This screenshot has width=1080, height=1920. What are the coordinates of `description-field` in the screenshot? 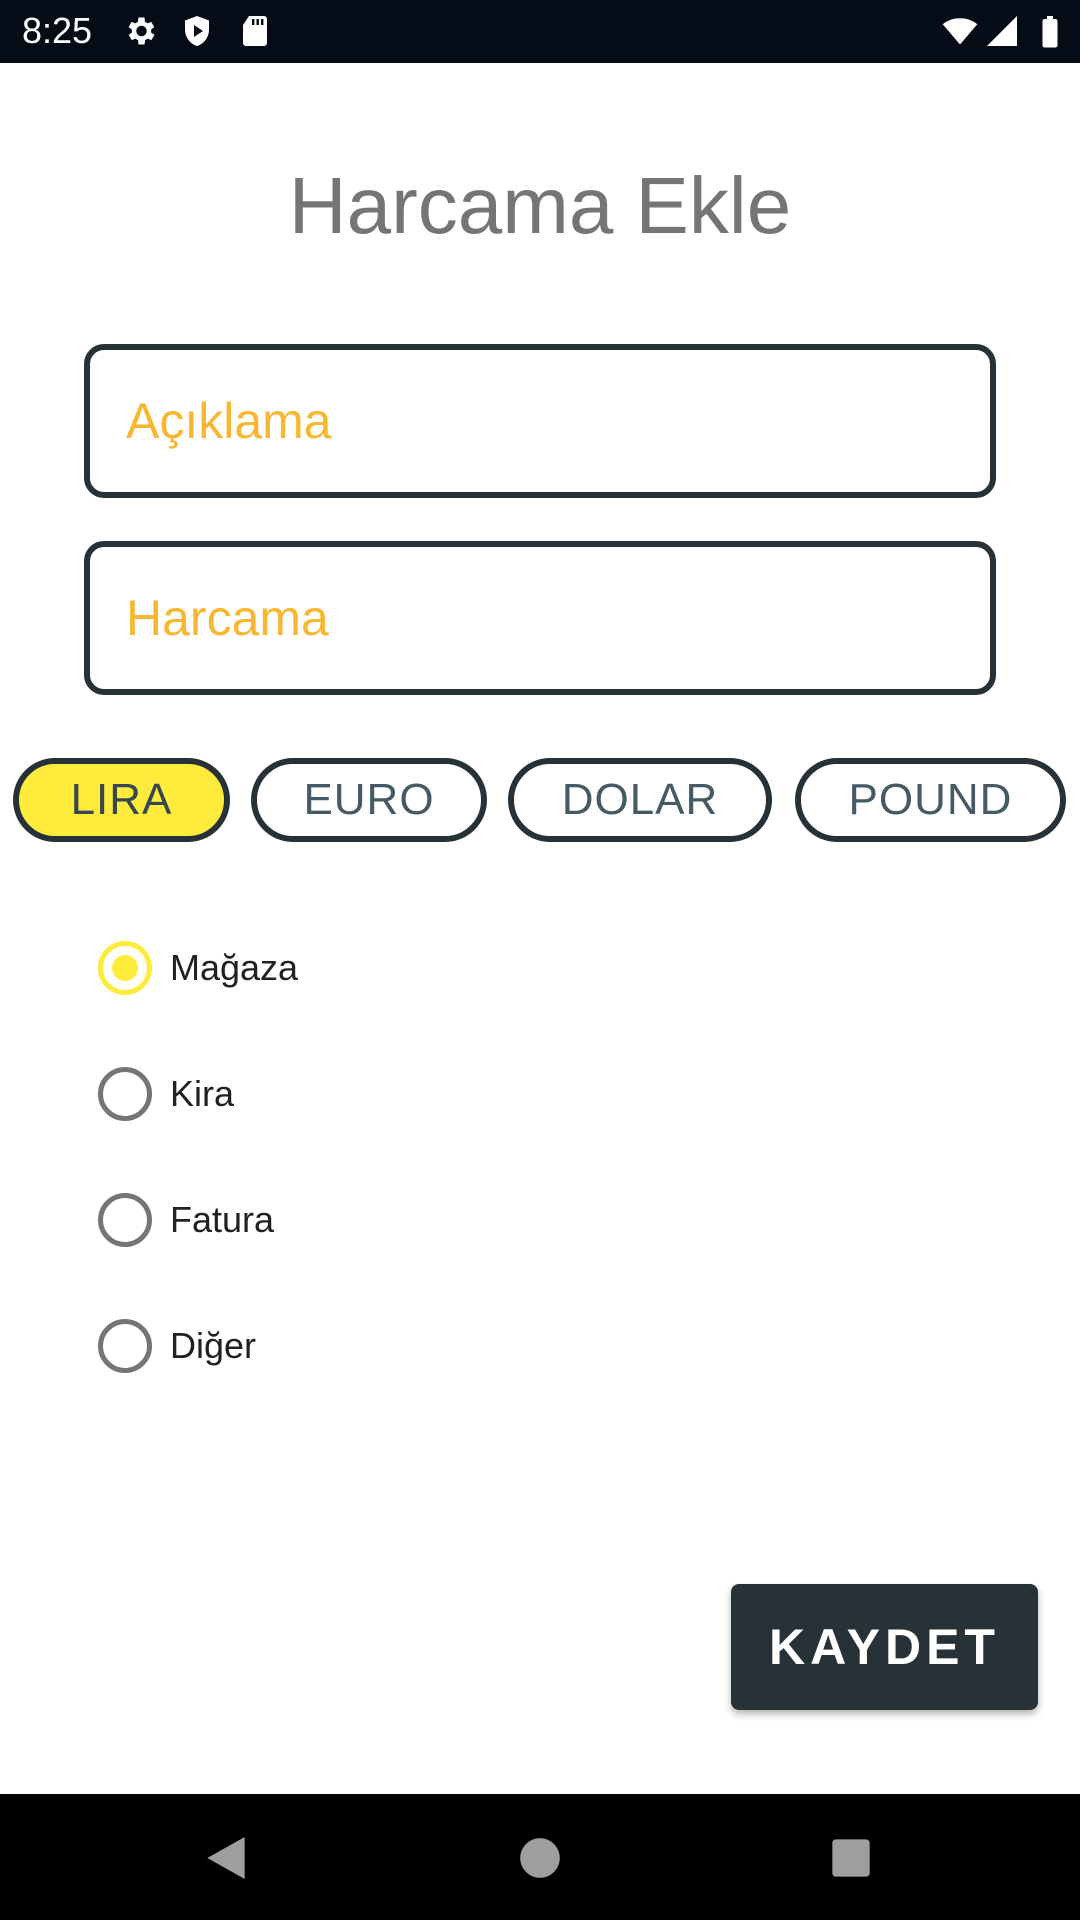 It's located at (540, 421).